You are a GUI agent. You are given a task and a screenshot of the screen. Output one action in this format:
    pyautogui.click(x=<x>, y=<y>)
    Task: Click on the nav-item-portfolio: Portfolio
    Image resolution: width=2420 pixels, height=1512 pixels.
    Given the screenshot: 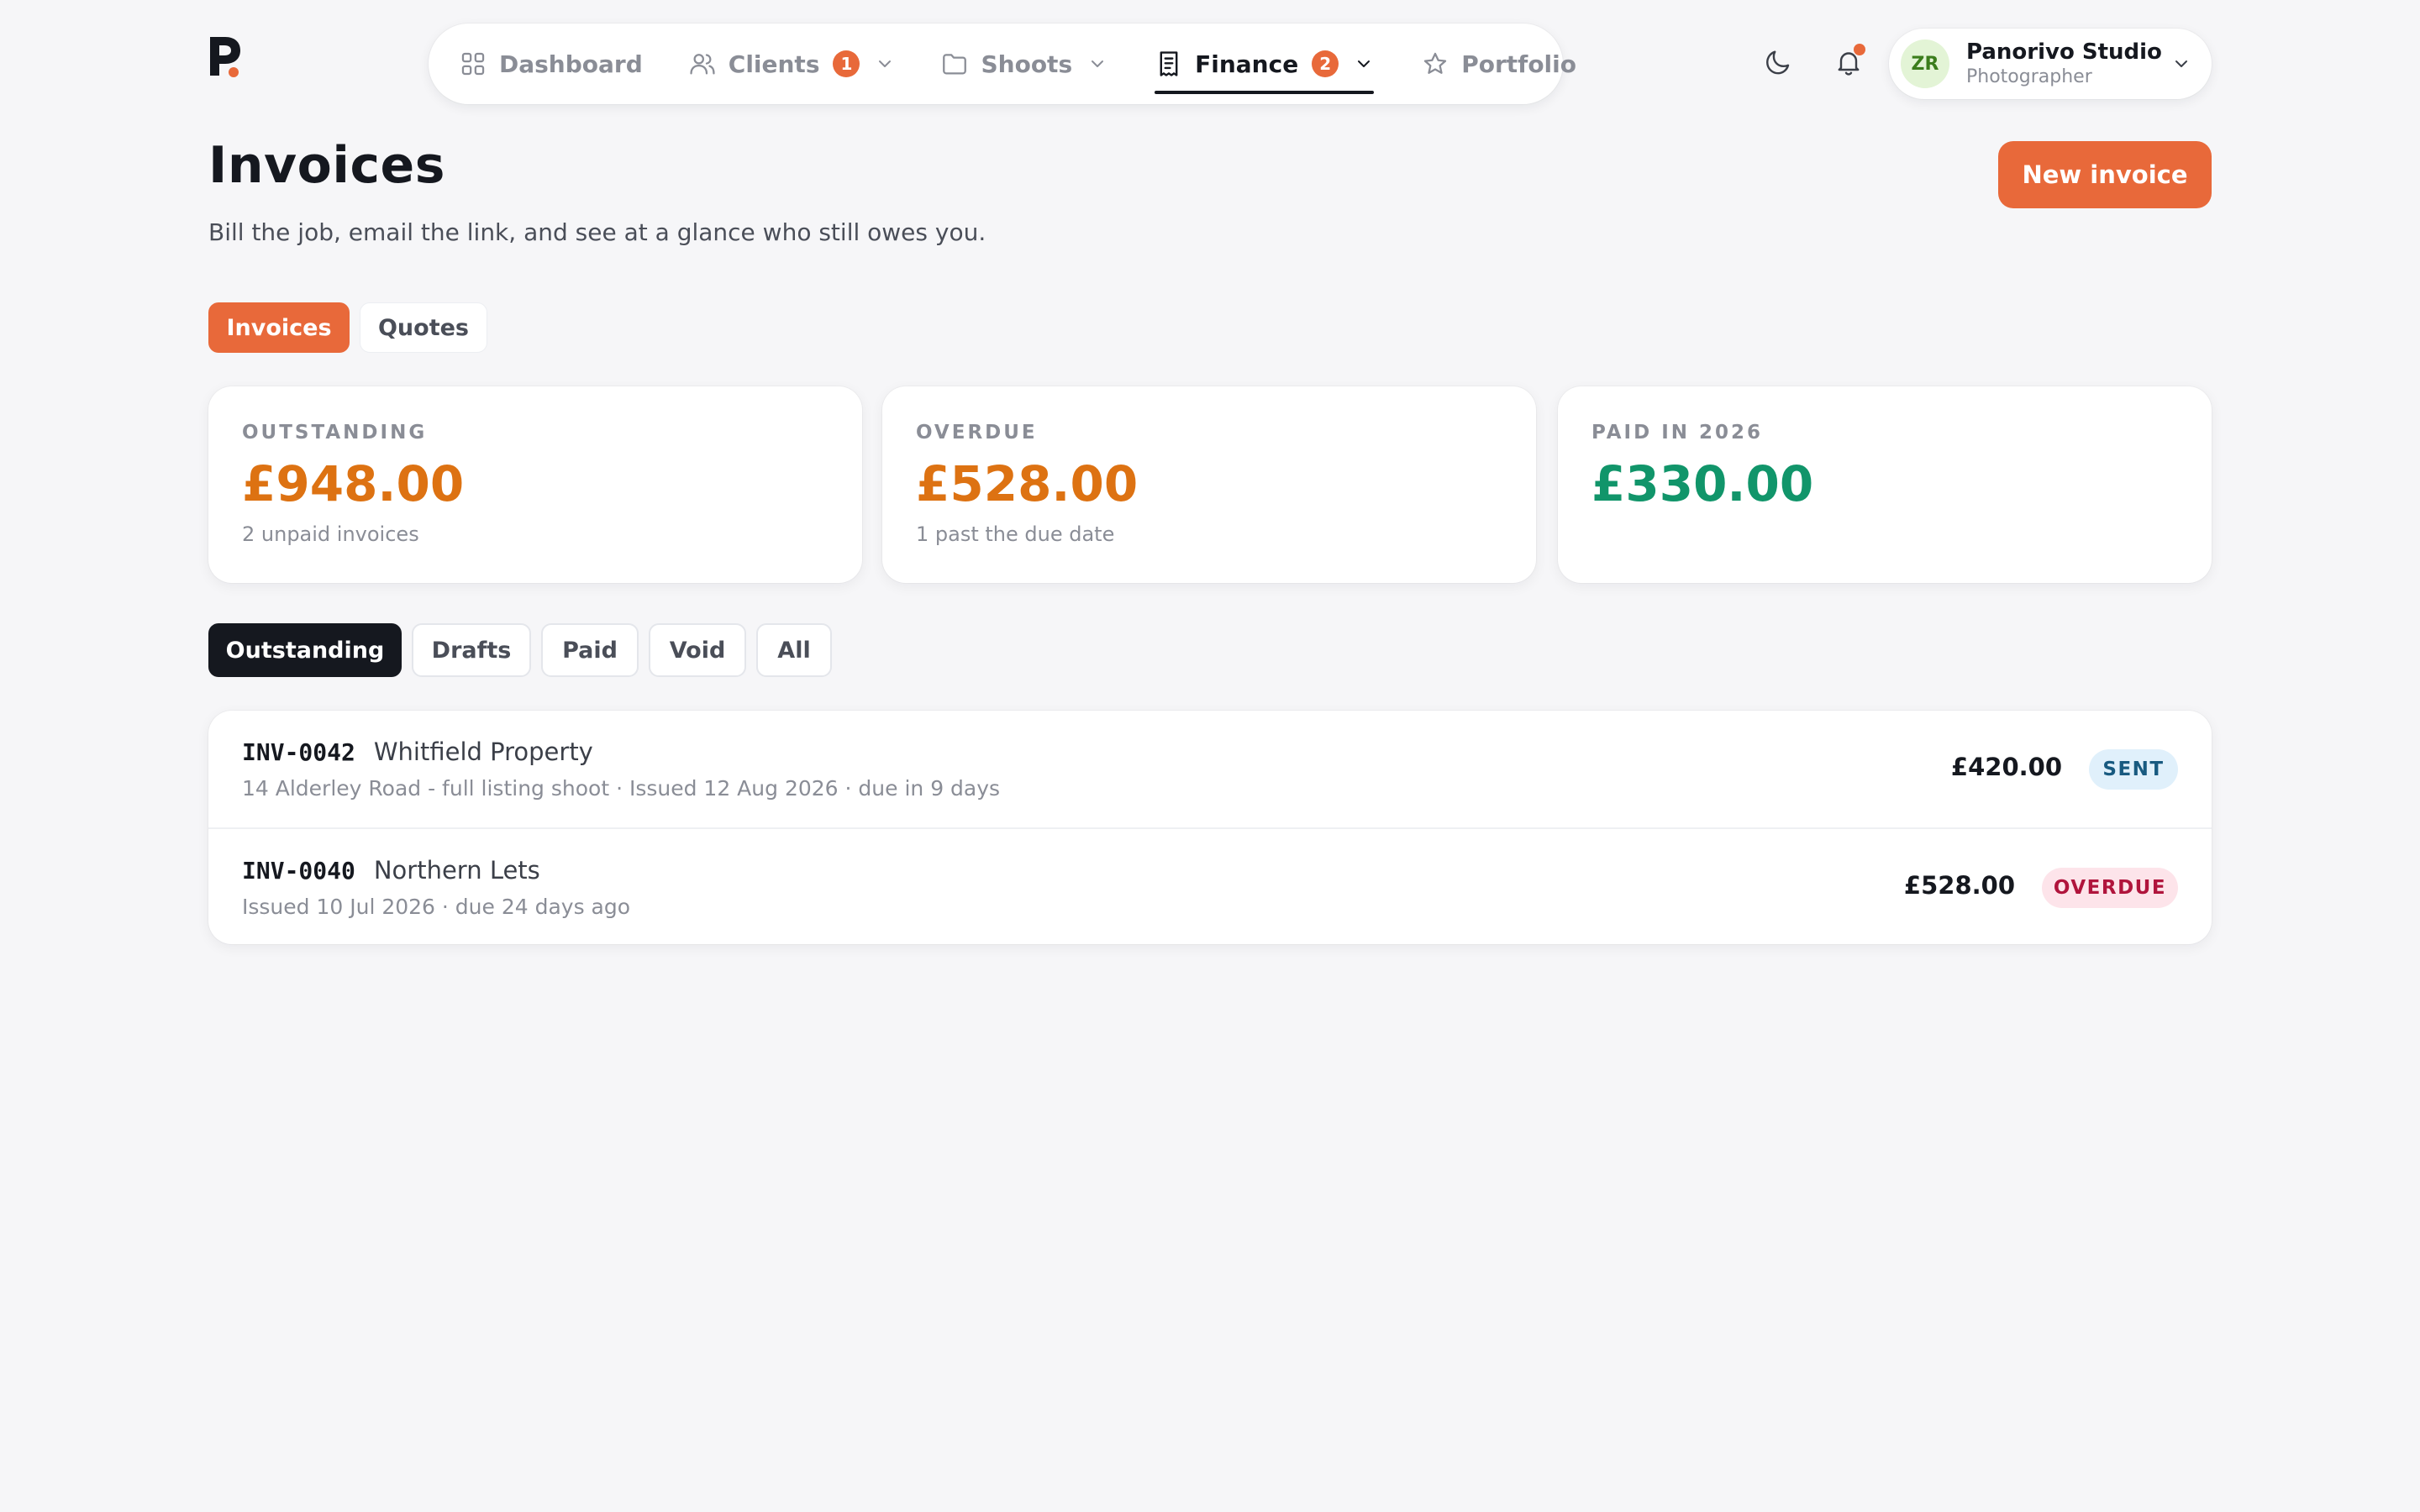 What is the action you would take?
    pyautogui.click(x=1498, y=64)
    